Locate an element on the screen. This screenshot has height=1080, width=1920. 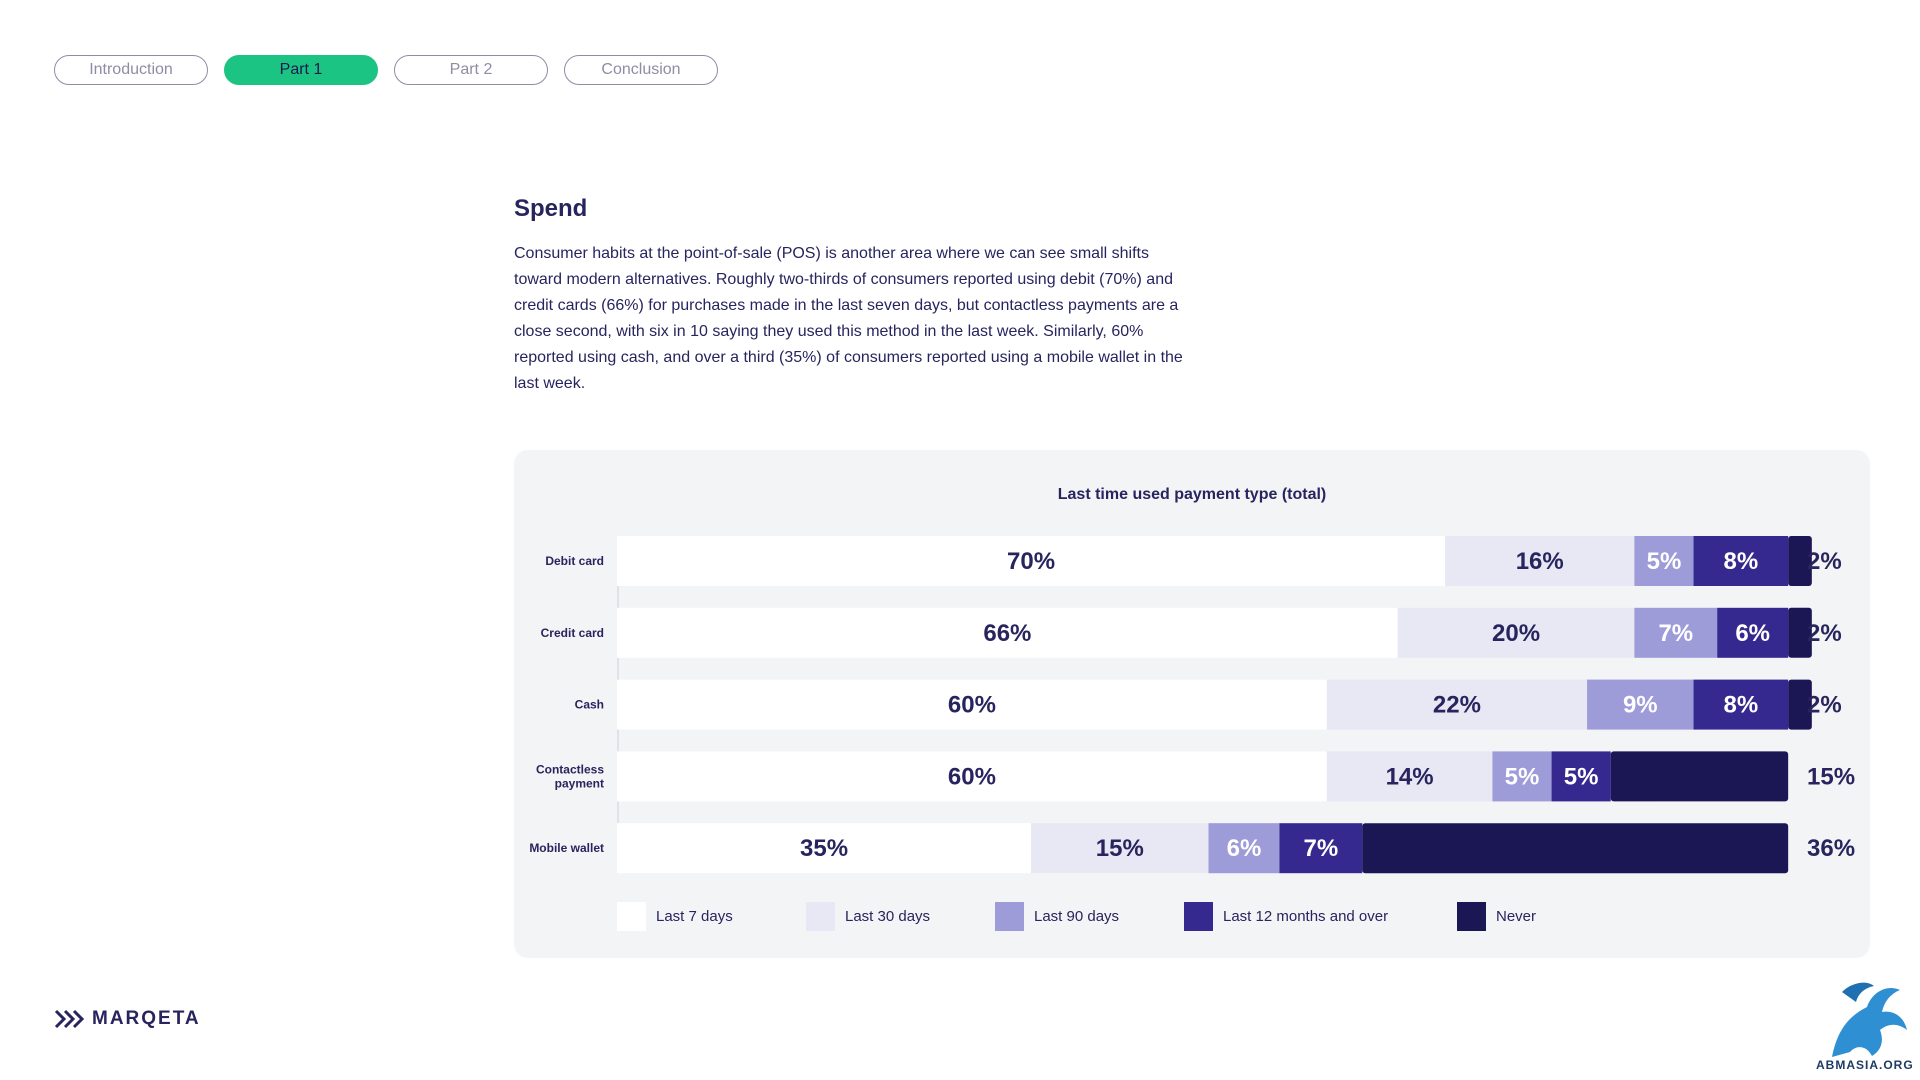
tab-introduction: Introduction is located at coordinates (131, 70).